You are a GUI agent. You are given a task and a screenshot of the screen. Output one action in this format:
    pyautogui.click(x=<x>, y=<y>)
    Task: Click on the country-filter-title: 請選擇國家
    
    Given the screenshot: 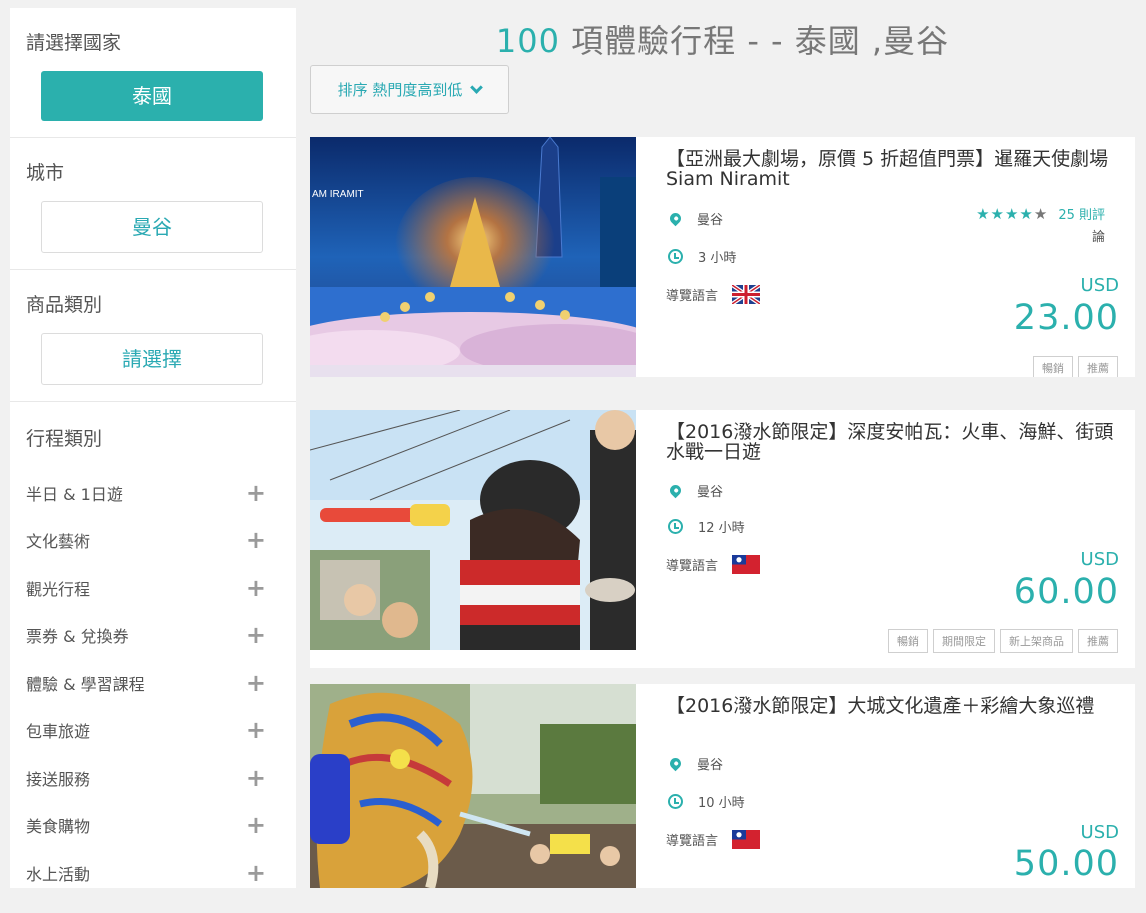 What is the action you would take?
    pyautogui.click(x=74, y=43)
    